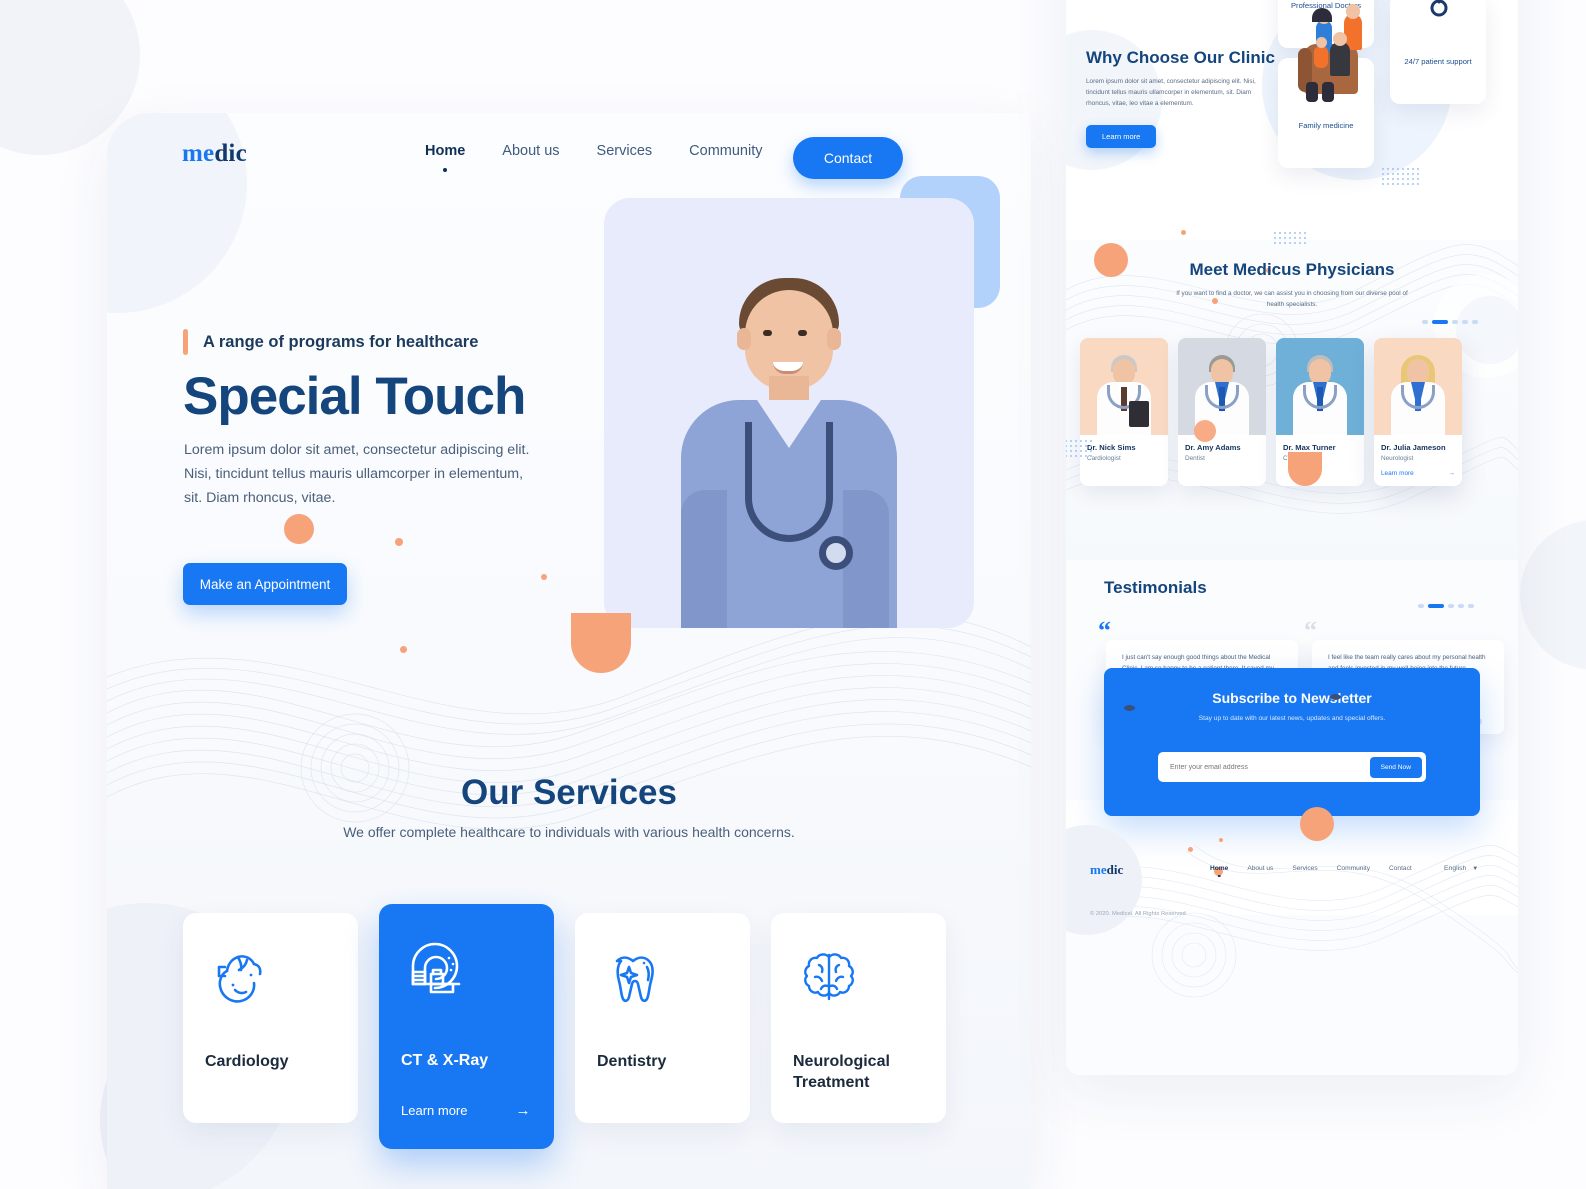  What do you see at coordinates (1326, 56) in the screenshot?
I see `family-illustration` at bounding box center [1326, 56].